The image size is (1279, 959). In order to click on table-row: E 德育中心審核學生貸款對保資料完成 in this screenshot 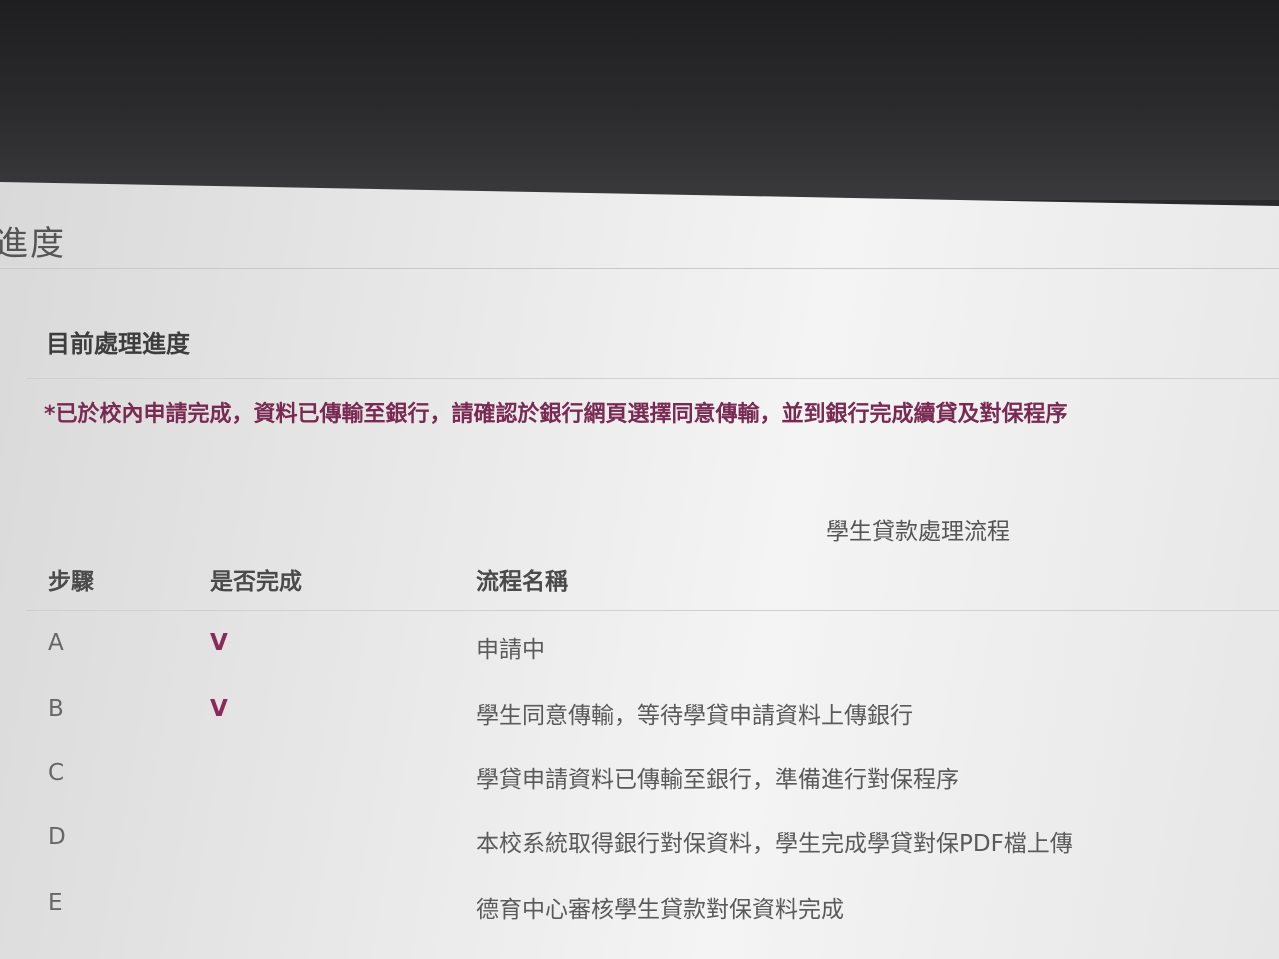, I will do `click(639, 920)`.